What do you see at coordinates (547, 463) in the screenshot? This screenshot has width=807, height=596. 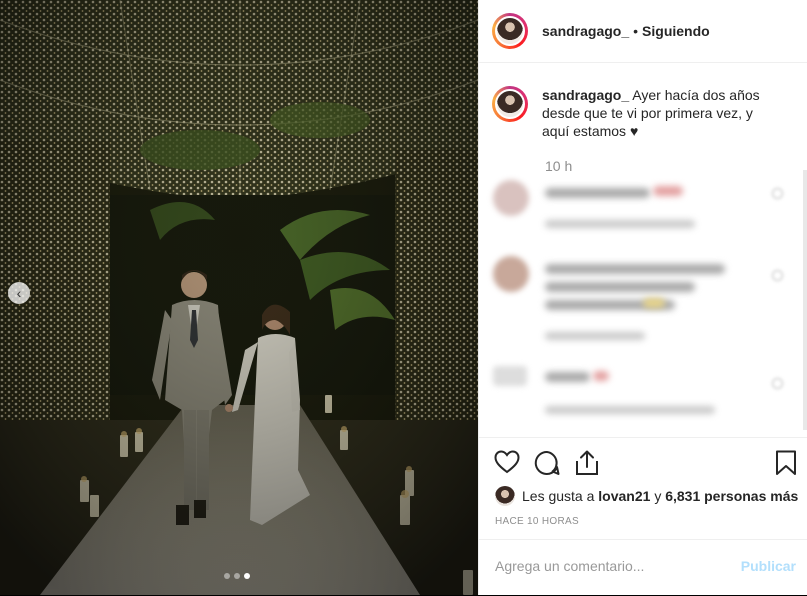 I see `comment-icon` at bounding box center [547, 463].